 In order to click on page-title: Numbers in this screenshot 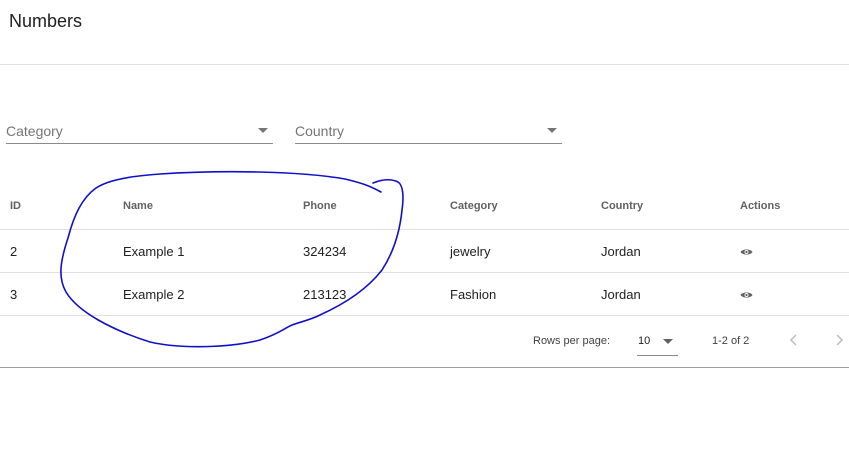, I will do `click(46, 21)`.